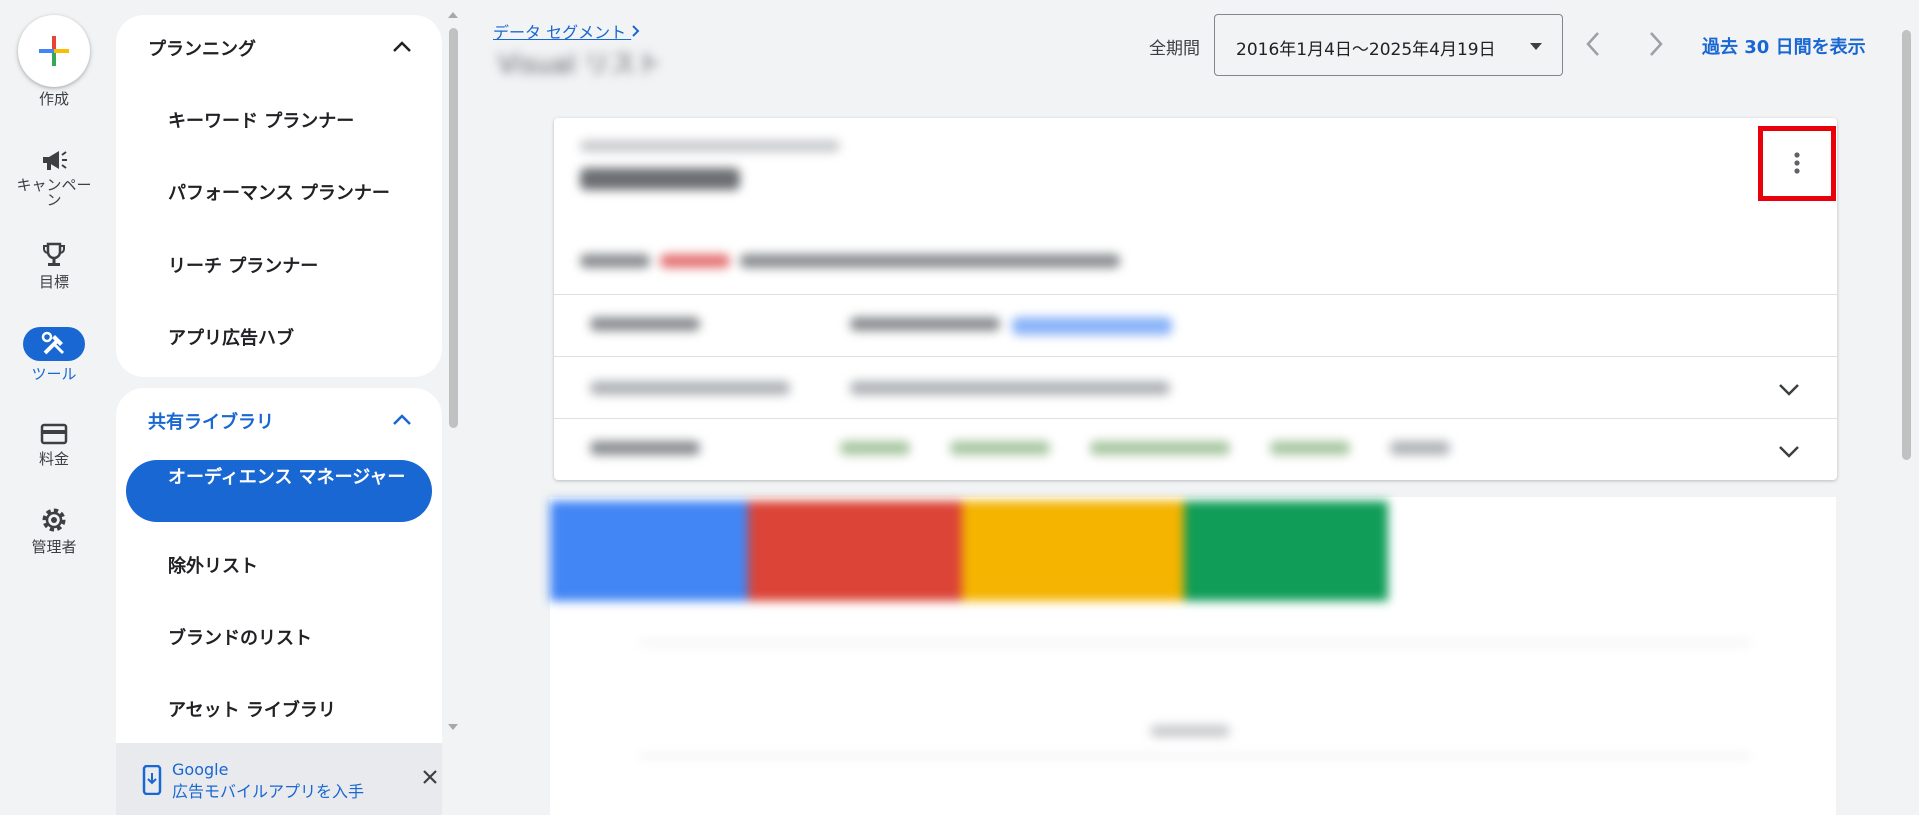 The width and height of the screenshot is (1919, 815). Describe the element at coordinates (152, 780) in the screenshot. I see `phone-download-icon` at that location.